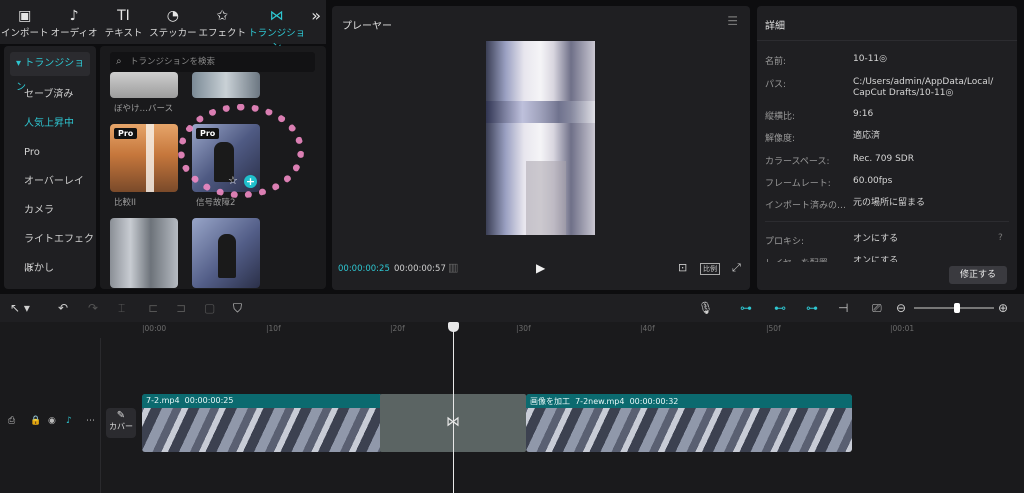 This screenshot has height=493, width=1024. Describe the element at coordinates (121, 308) in the screenshot. I see `split-icon: ⌶` at that location.